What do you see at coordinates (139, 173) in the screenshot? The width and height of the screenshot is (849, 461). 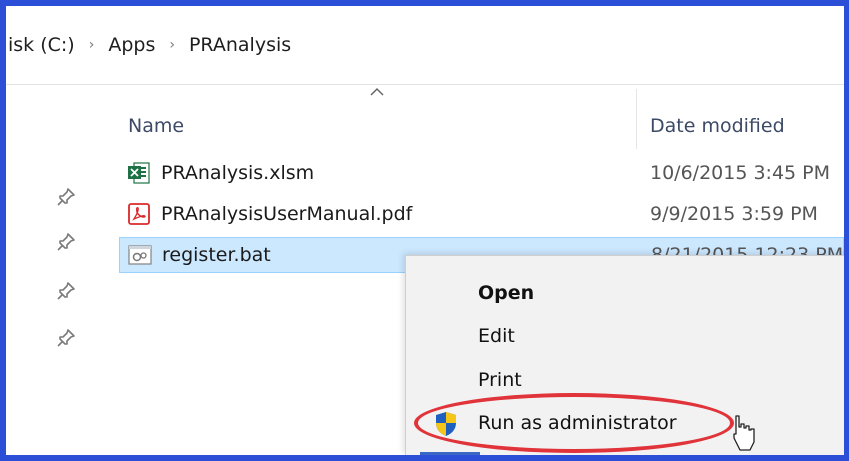 I see `excel-file-icon` at bounding box center [139, 173].